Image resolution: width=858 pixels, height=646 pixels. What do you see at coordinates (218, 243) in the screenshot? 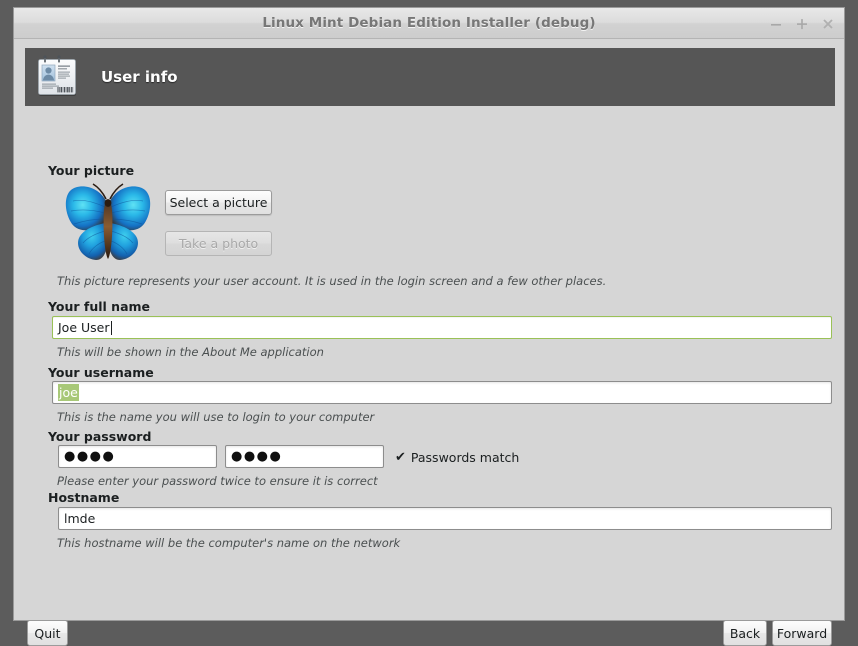
I see `take-photo-button: Take a photo` at bounding box center [218, 243].